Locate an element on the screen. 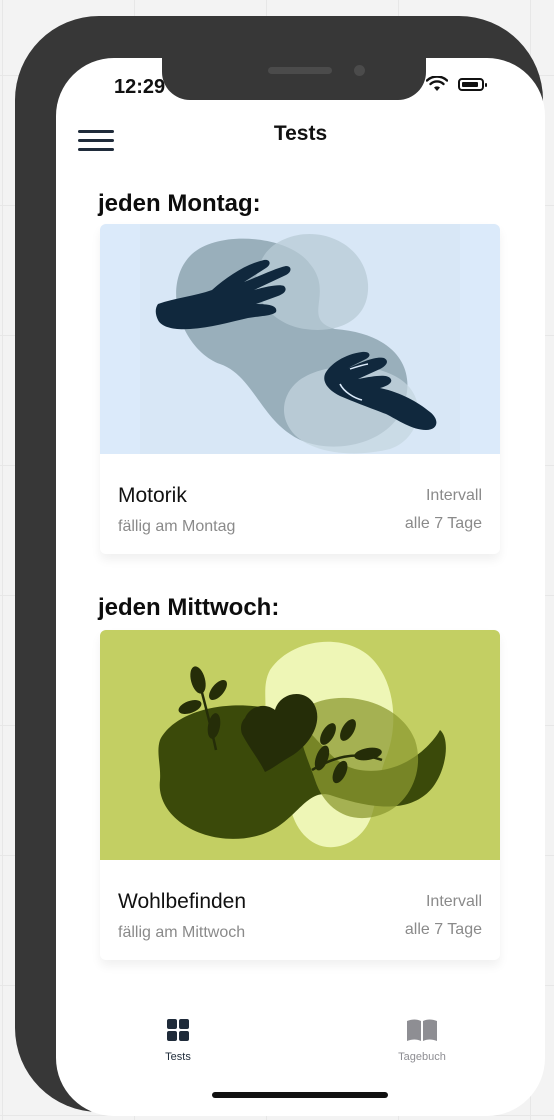 The height and width of the screenshot is (1120, 554). tab-bar: Tests Tagebuch is located at coordinates (300, 1048).